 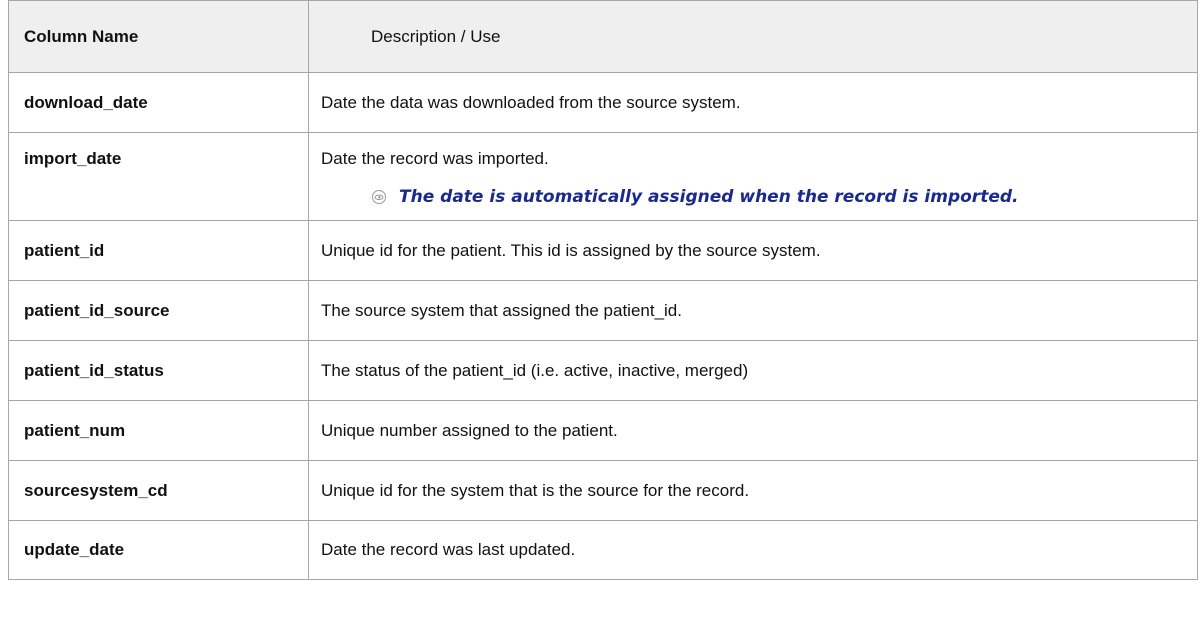 What do you see at coordinates (158, 102) in the screenshot?
I see `column-name-cell: download_date` at bounding box center [158, 102].